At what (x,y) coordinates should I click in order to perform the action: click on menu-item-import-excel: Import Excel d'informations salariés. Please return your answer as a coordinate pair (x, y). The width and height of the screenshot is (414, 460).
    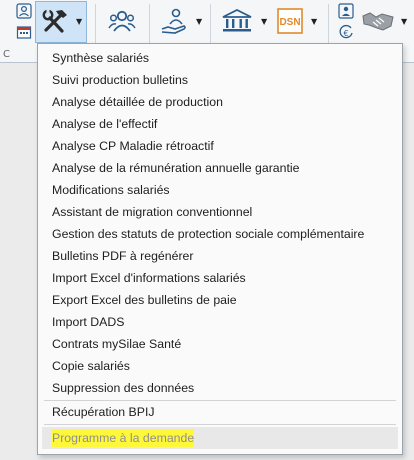
    Looking at the image, I should click on (220, 278).